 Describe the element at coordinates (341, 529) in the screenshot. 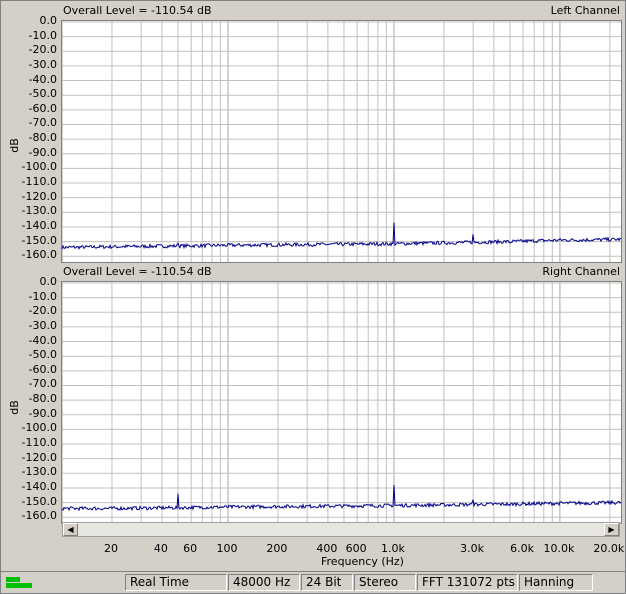

I see `horizontal-scrollbar: ◀ ▶` at that location.